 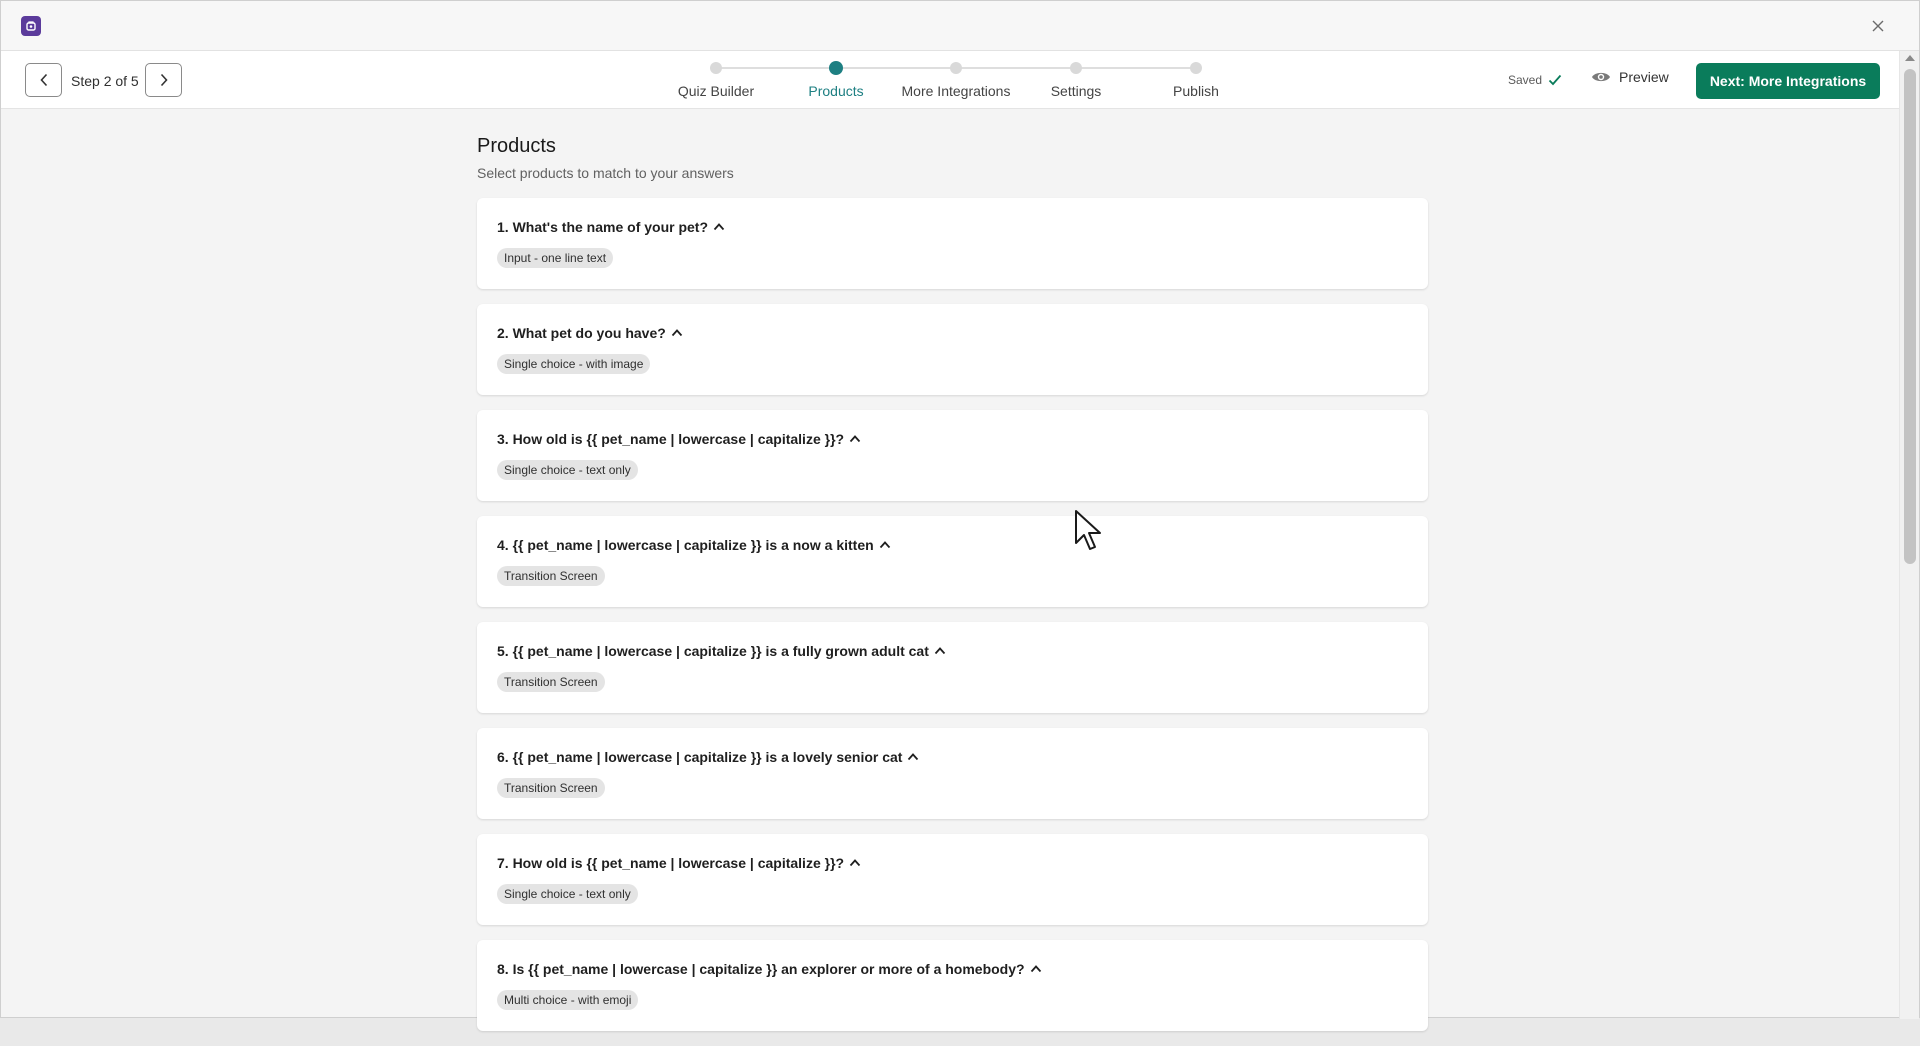 What do you see at coordinates (716, 91) in the screenshot?
I see `step-label: Quiz Builder` at bounding box center [716, 91].